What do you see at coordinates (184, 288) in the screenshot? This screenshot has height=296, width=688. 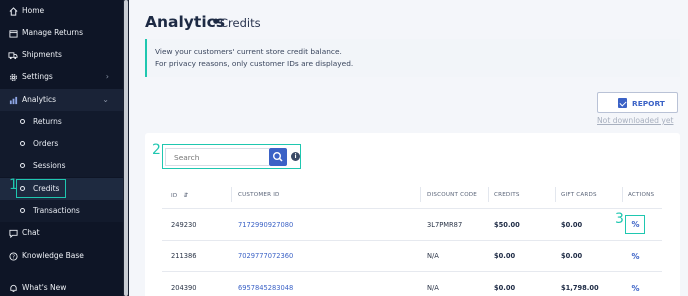 I see `cell-id: 204390` at bounding box center [184, 288].